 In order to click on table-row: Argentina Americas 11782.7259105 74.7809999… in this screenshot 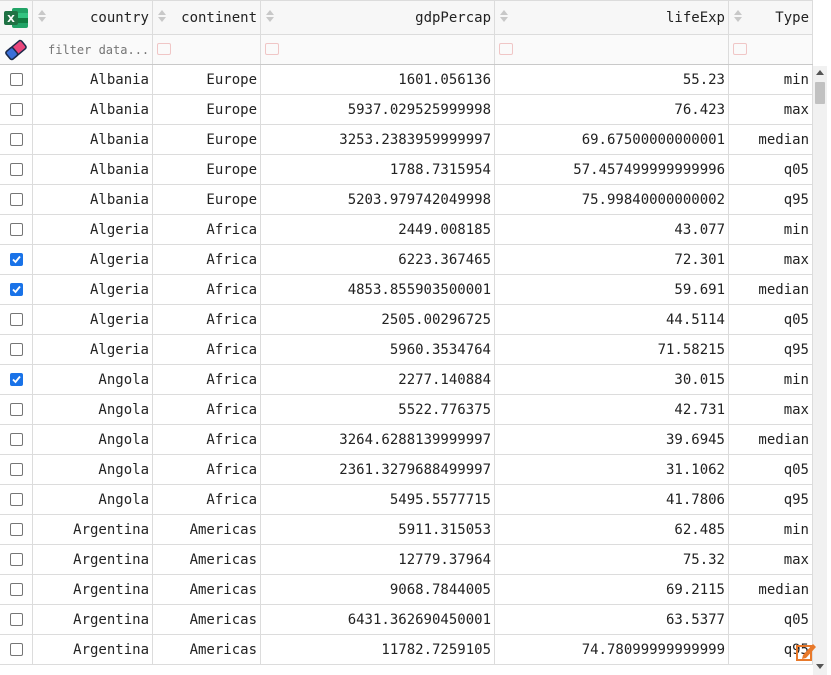, I will do `click(406, 650)`.